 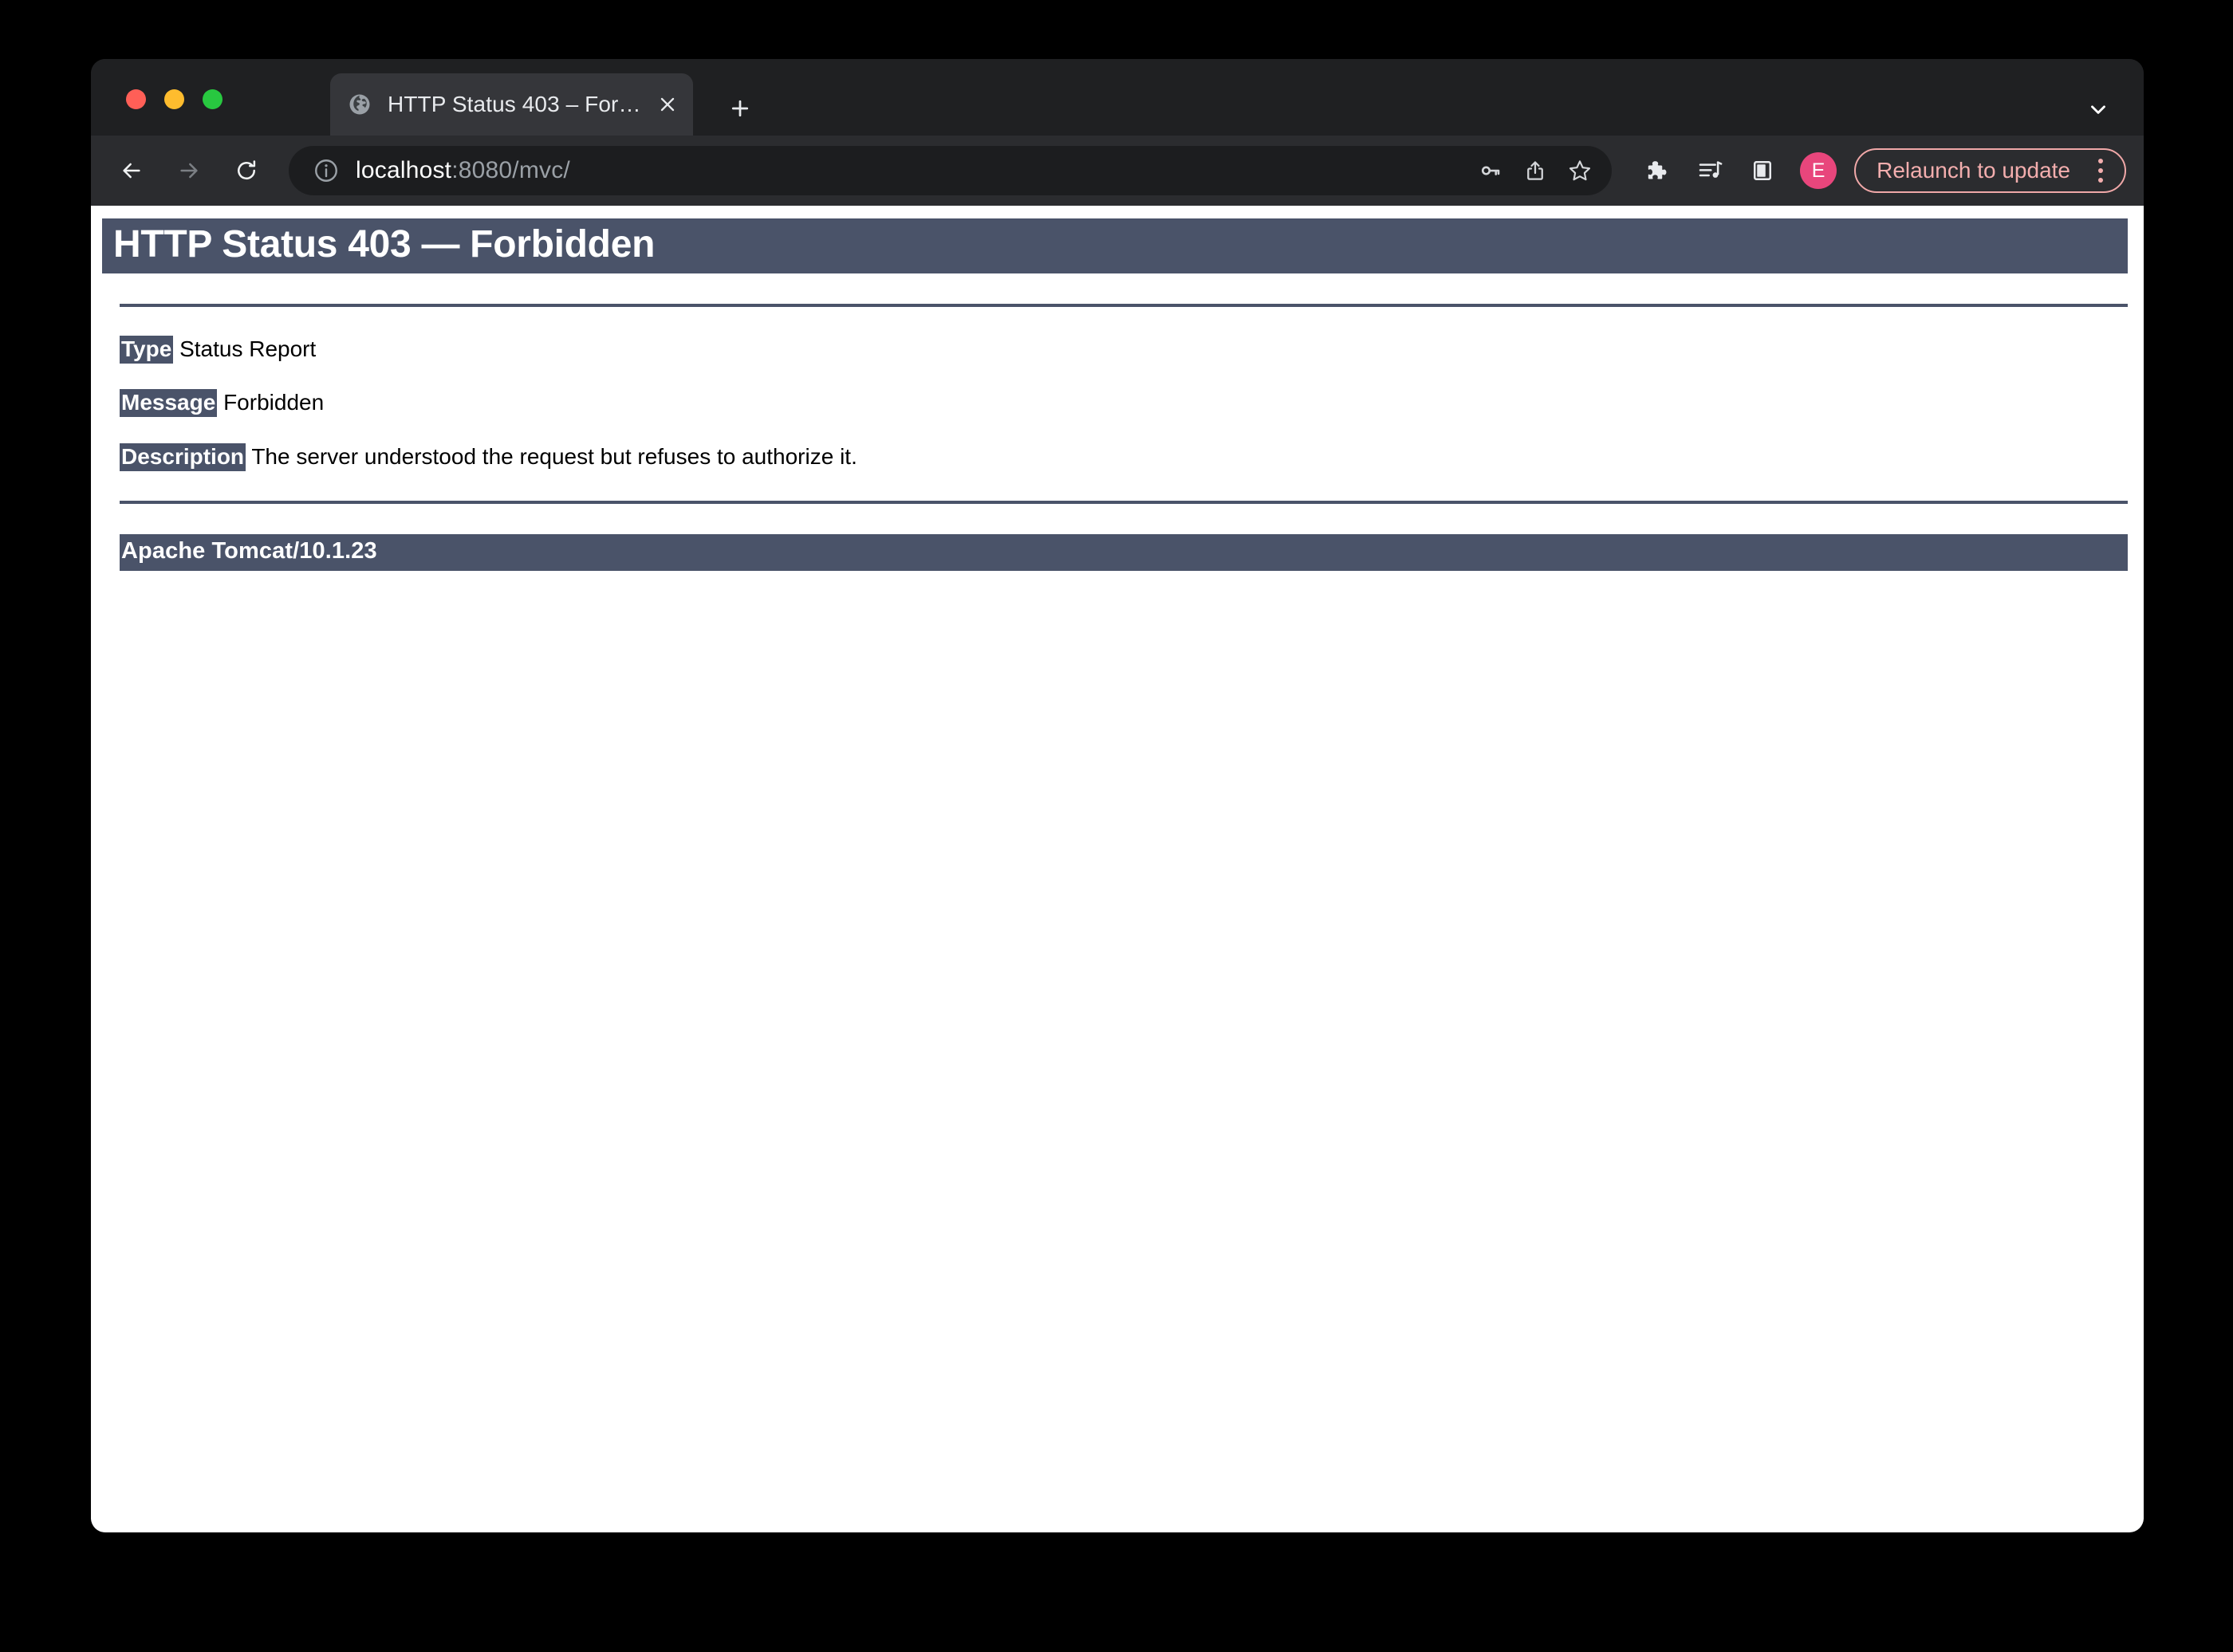 I want to click on browser-toolbar: localhost:8080/mvc/ E Relaunch to update, so click(x=1117, y=171).